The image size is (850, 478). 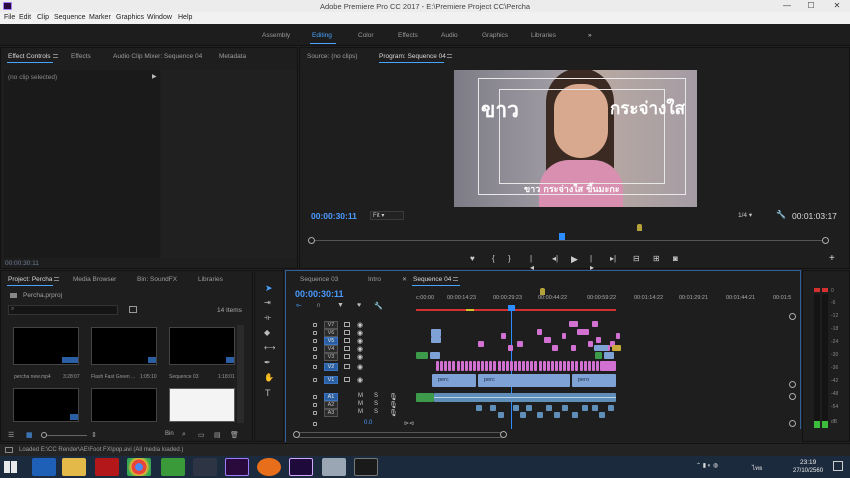 What do you see at coordinates (299, 306) in the screenshot?
I see `snap-icon: ⟜` at bounding box center [299, 306].